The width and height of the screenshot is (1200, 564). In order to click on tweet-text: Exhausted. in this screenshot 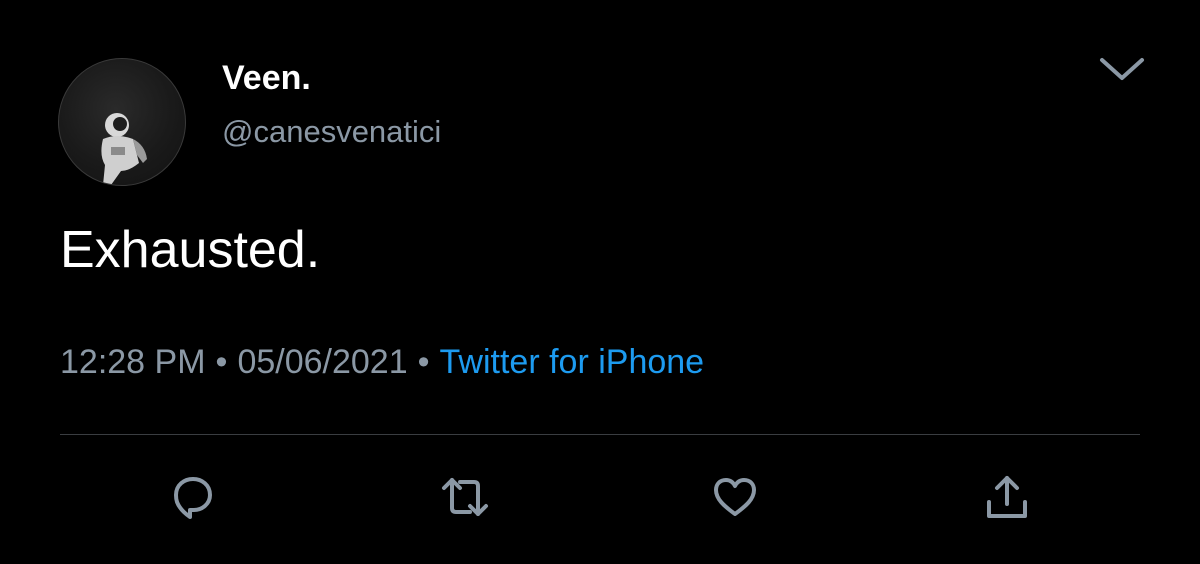, I will do `click(190, 250)`.